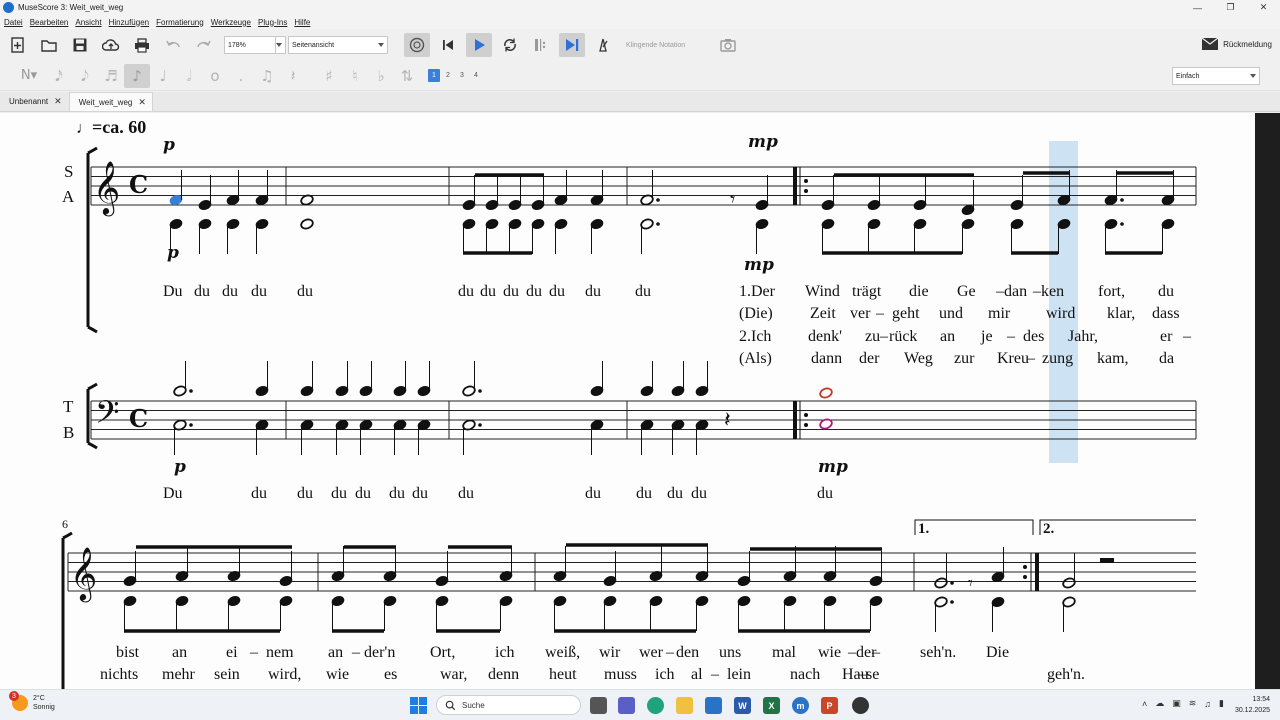 This screenshot has width=1280, height=720. I want to click on mixer-button, so click(417, 45).